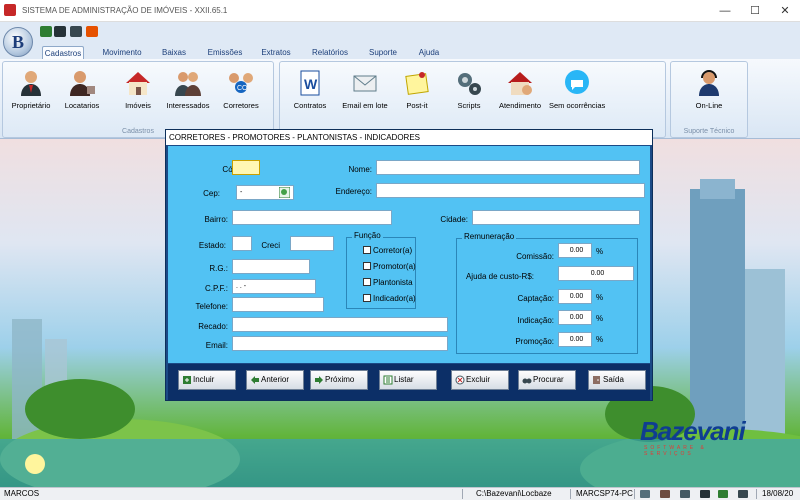  What do you see at coordinates (575, 250) in the screenshot?
I see `comissao-field: 0.00` at bounding box center [575, 250].